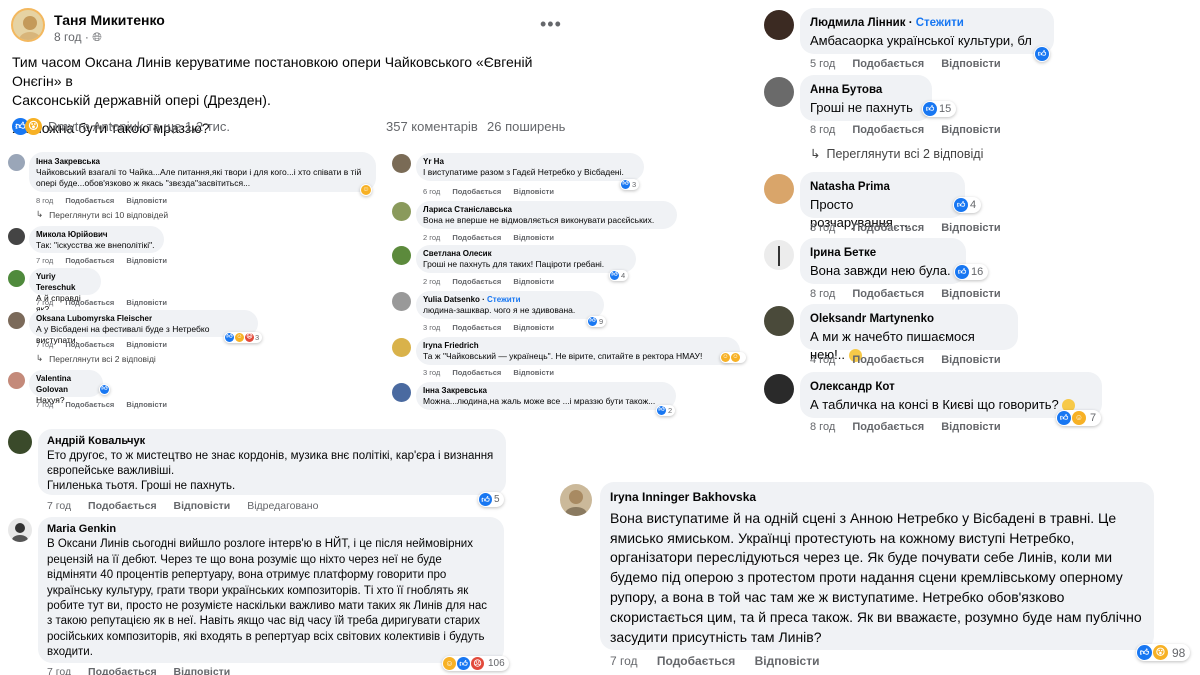  I want to click on reactions-summary: Dmytro Antoniuk та ще 1,2 тис., so click(139, 126).